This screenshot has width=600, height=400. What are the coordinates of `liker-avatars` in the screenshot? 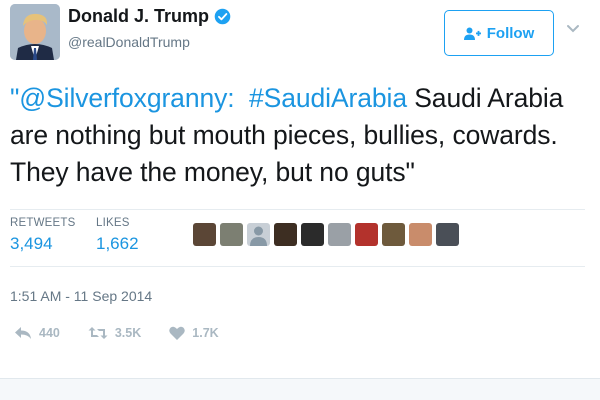 It's located at (328, 234).